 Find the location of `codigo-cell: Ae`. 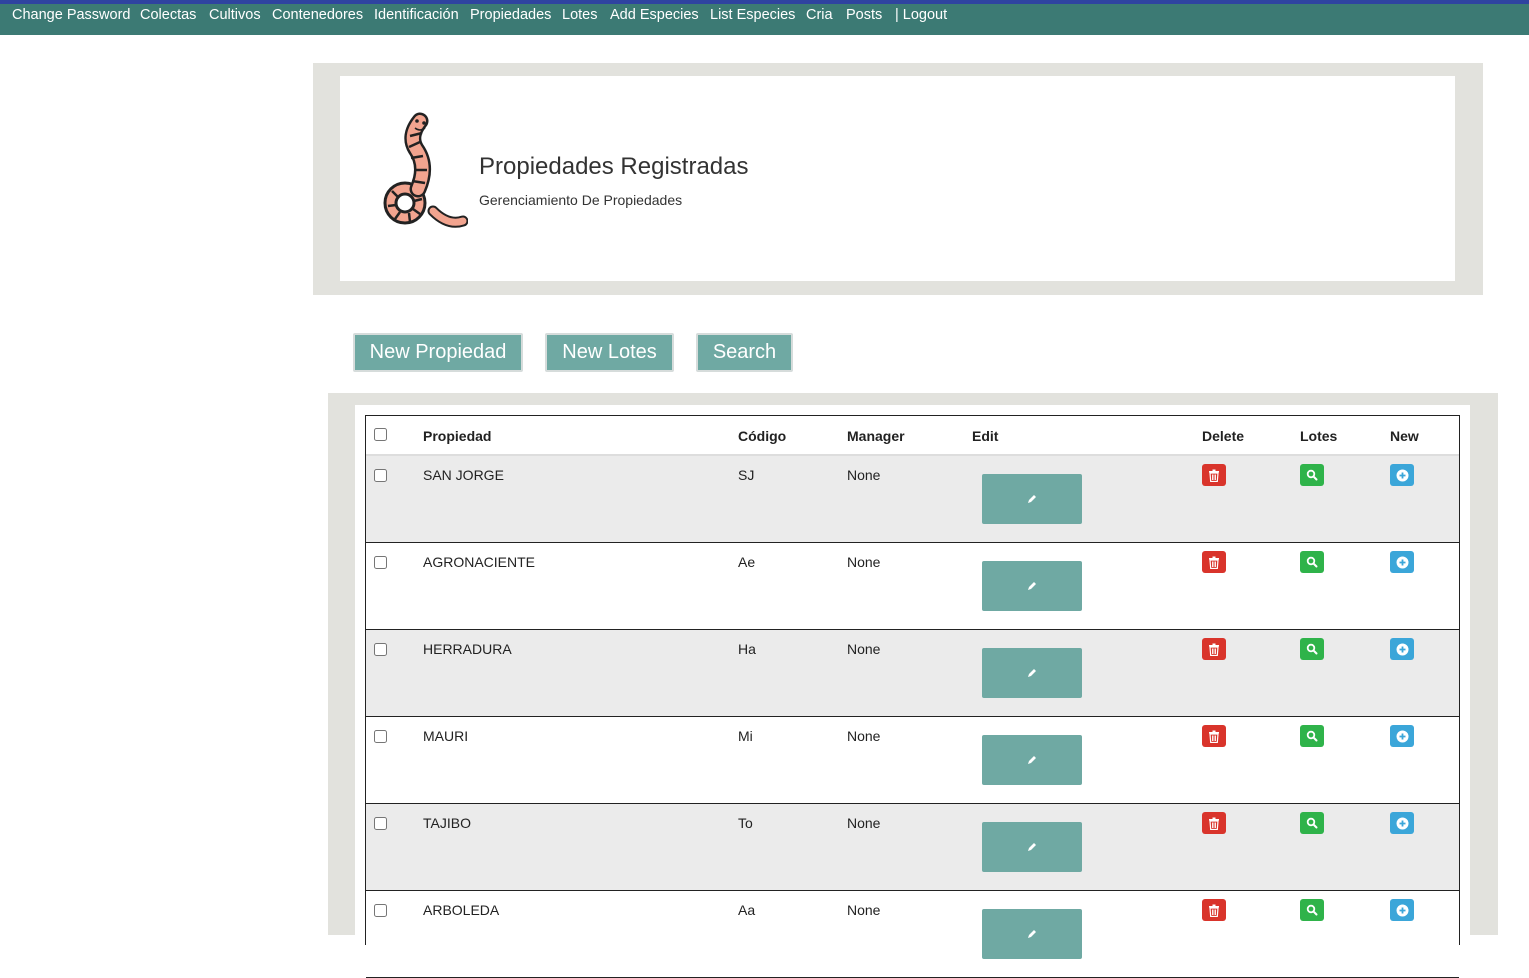

codigo-cell: Ae is located at coordinates (747, 562).